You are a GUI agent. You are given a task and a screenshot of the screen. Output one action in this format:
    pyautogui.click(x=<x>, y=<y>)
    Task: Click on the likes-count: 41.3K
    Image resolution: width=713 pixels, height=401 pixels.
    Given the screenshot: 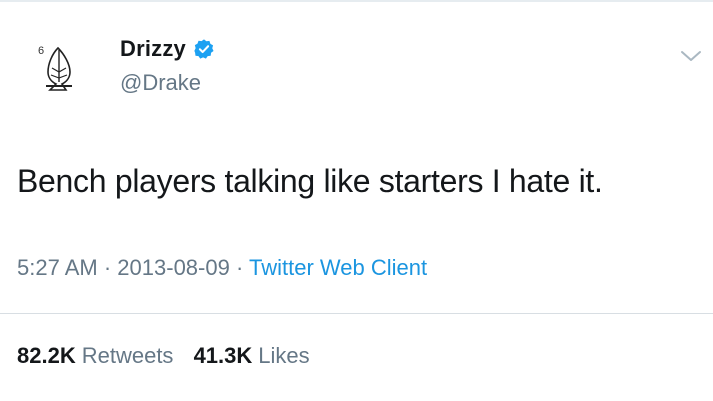 What is the action you would take?
    pyautogui.click(x=223, y=355)
    